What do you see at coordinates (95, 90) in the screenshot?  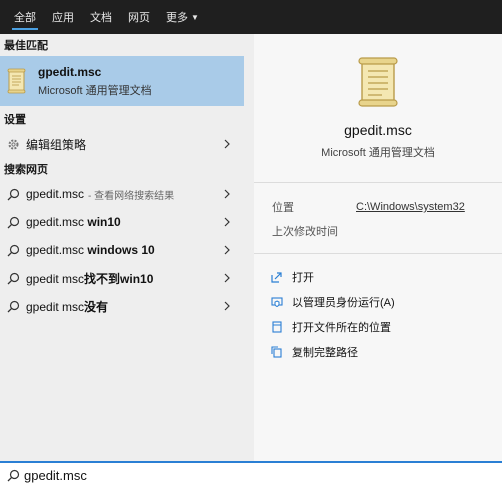 I see `best-match-subtitle: Microsoft 通用管理文档` at bounding box center [95, 90].